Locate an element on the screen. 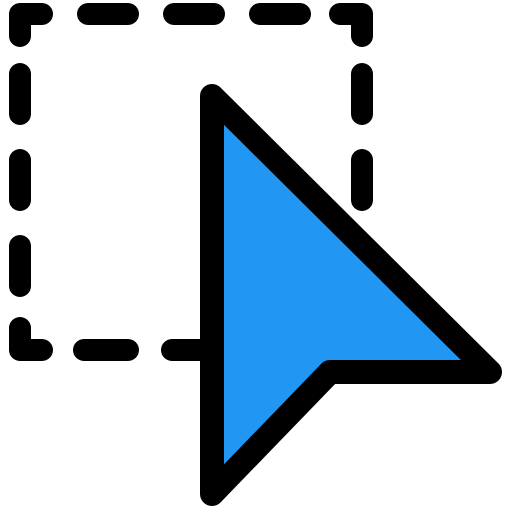  selection-corner-top-left is located at coordinates (31, 25).